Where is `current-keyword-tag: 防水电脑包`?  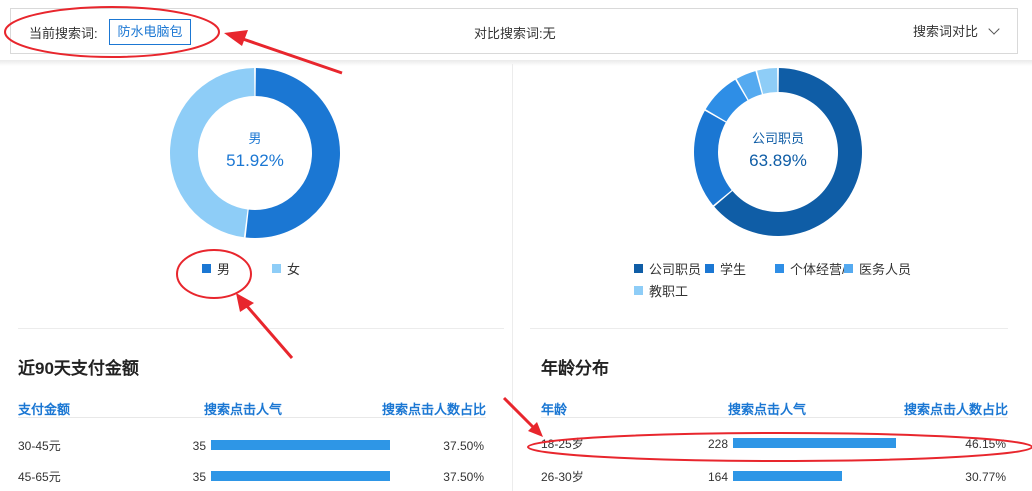 current-keyword-tag: 防水电脑包 is located at coordinates (150, 32).